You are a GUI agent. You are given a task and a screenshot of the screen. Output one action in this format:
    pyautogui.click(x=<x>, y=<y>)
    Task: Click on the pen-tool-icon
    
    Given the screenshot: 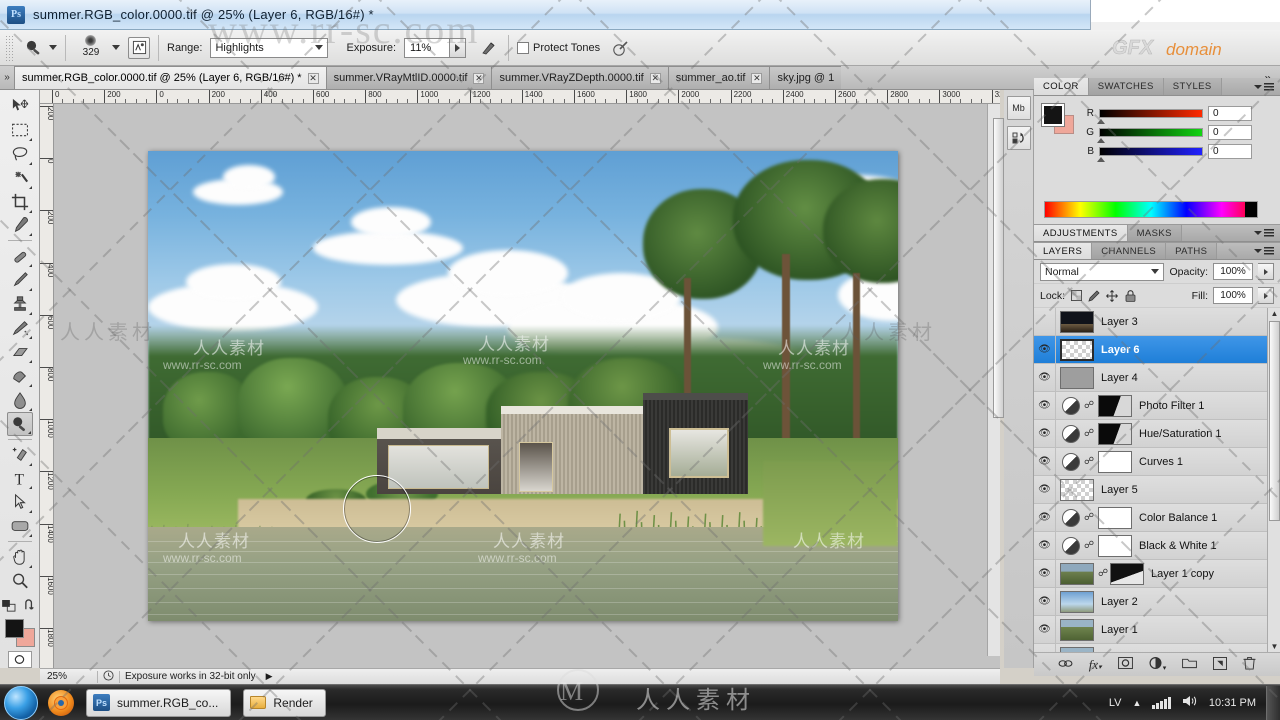 What is the action you would take?
    pyautogui.click(x=20, y=455)
    